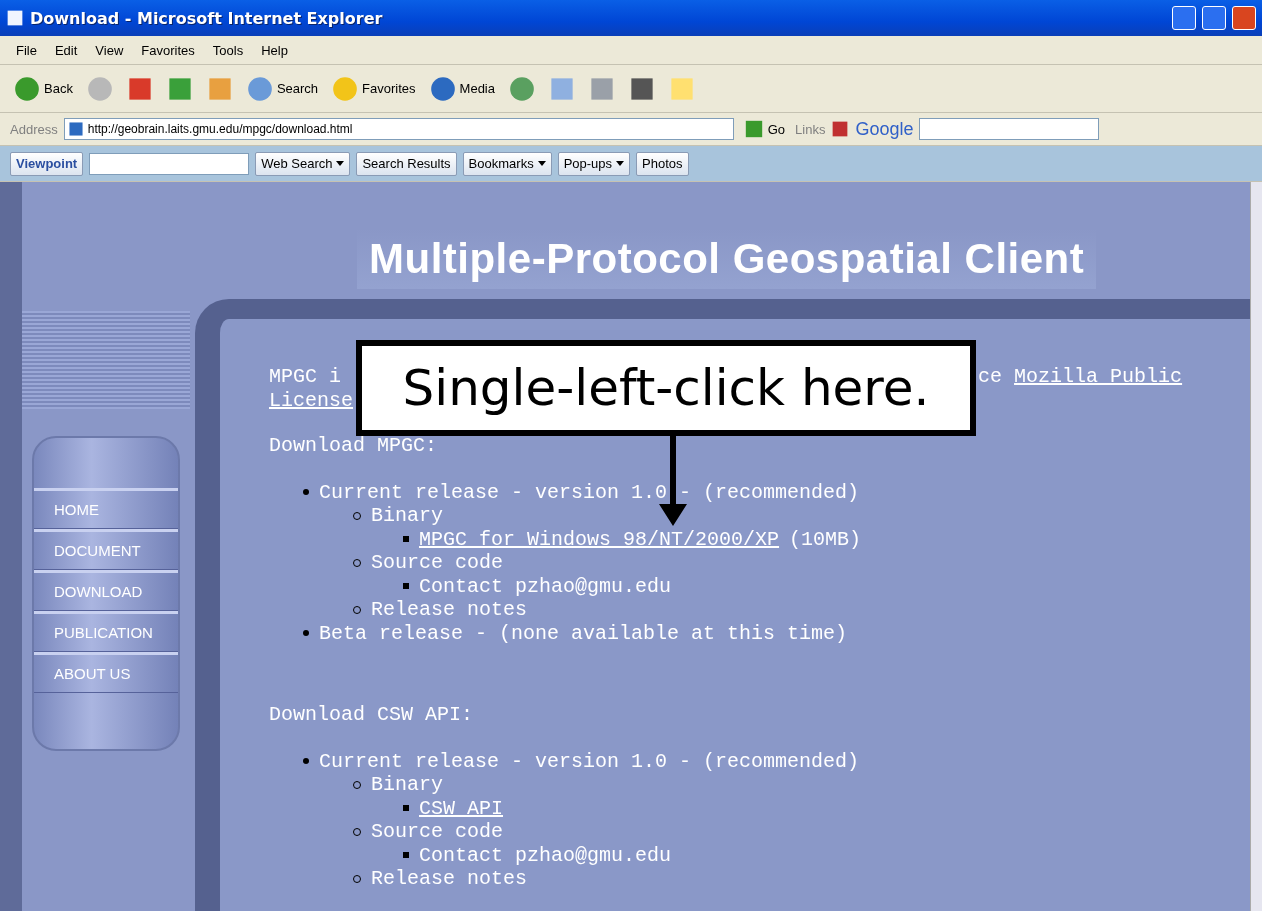 Image resolution: width=1262 pixels, height=911 pixels. What do you see at coordinates (1009, 129) in the screenshot?
I see `google-search-field` at bounding box center [1009, 129].